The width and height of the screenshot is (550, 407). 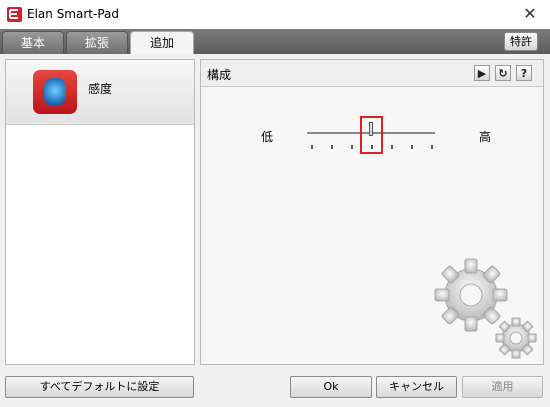 What do you see at coordinates (73, 14) in the screenshot?
I see `window-title: Elan Smart-Pad` at bounding box center [73, 14].